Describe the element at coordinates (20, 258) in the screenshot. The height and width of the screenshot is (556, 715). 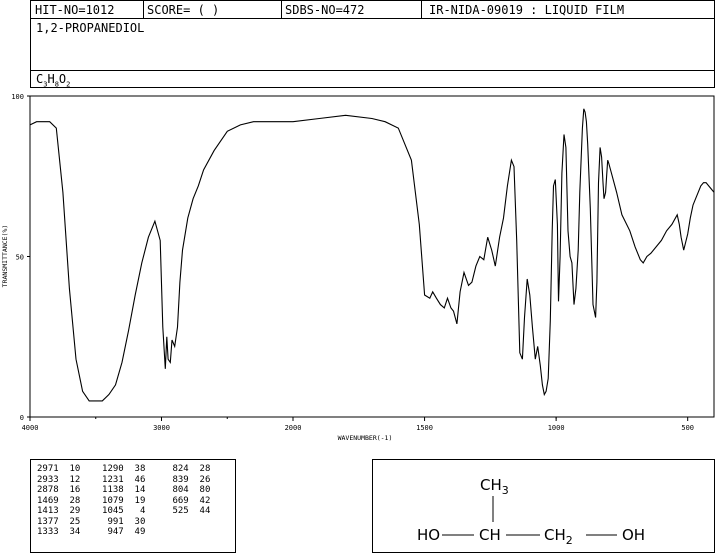
I see `y-tick-label: 50` at that location.